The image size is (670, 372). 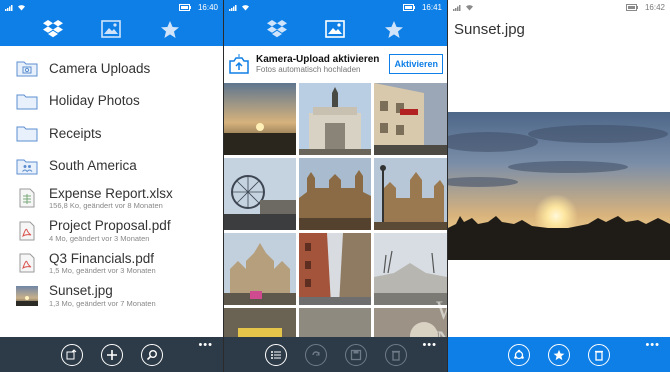 I want to click on upload-icon, so click(x=71, y=353).